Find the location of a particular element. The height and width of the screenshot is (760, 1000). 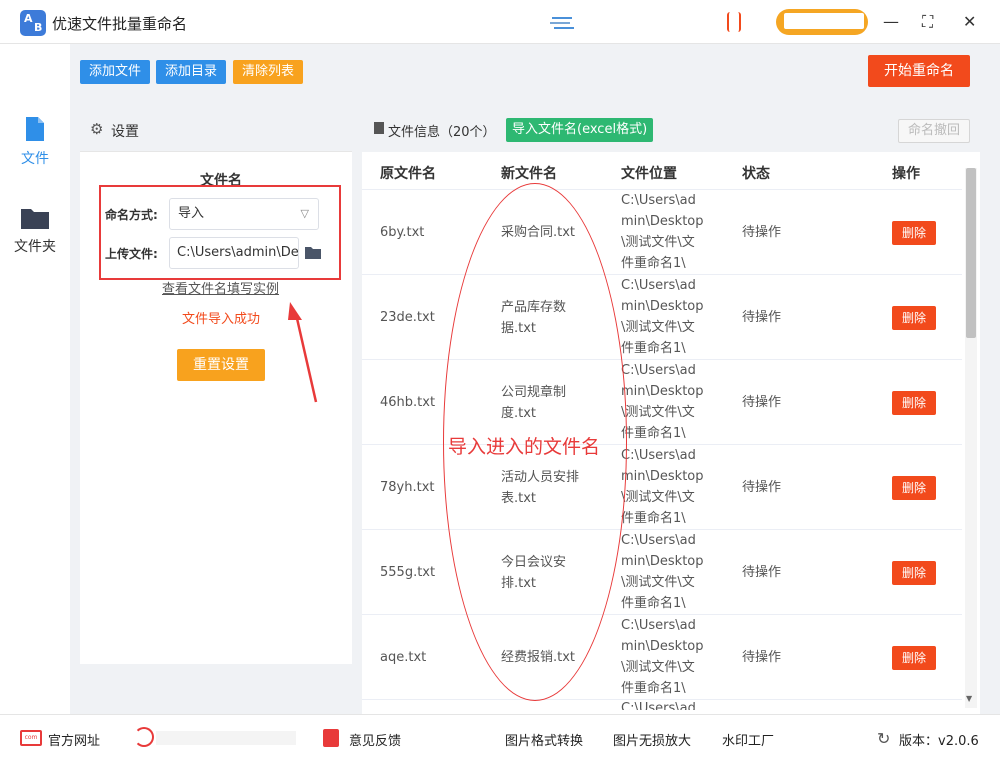

undo-rename-button: 命名撤回 is located at coordinates (934, 131).